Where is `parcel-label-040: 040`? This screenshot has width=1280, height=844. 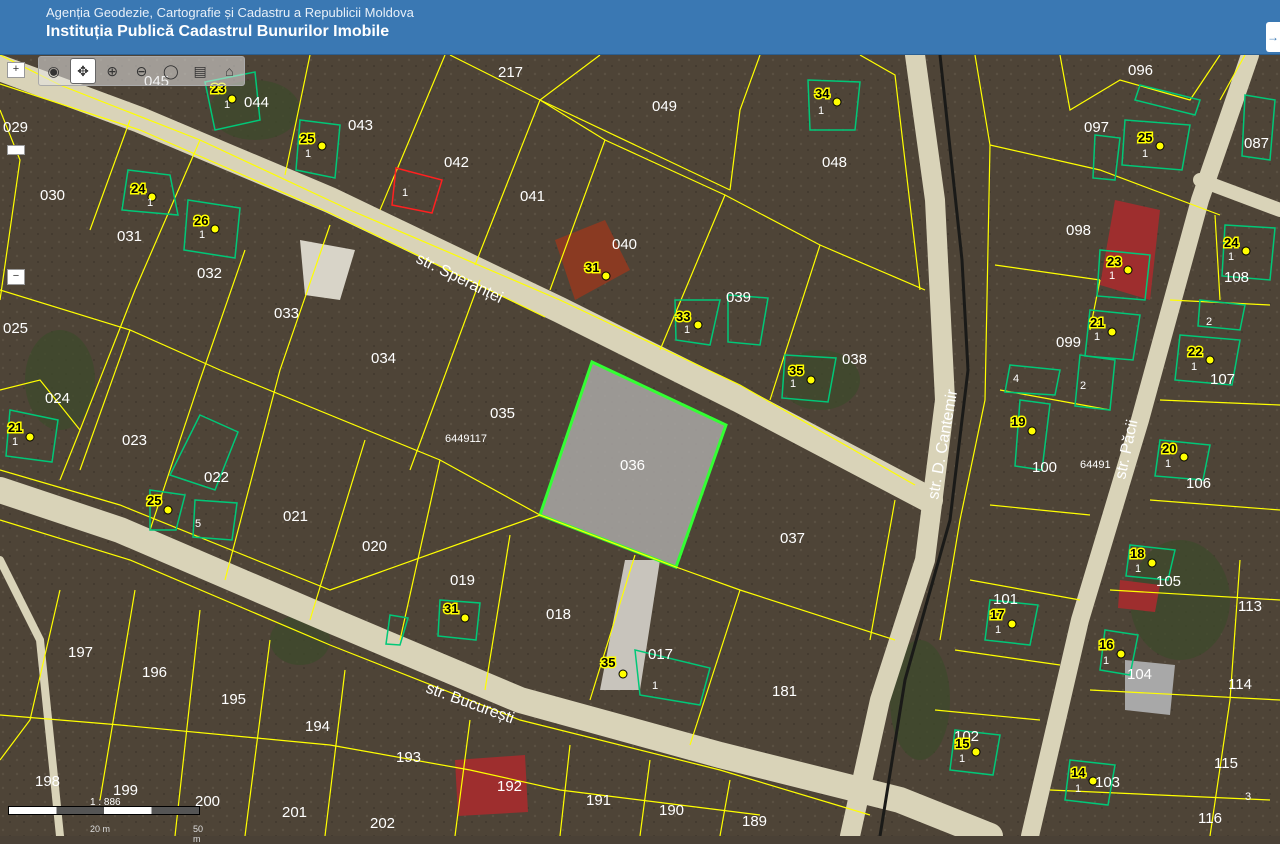
parcel-label-040: 040 is located at coordinates (624, 244).